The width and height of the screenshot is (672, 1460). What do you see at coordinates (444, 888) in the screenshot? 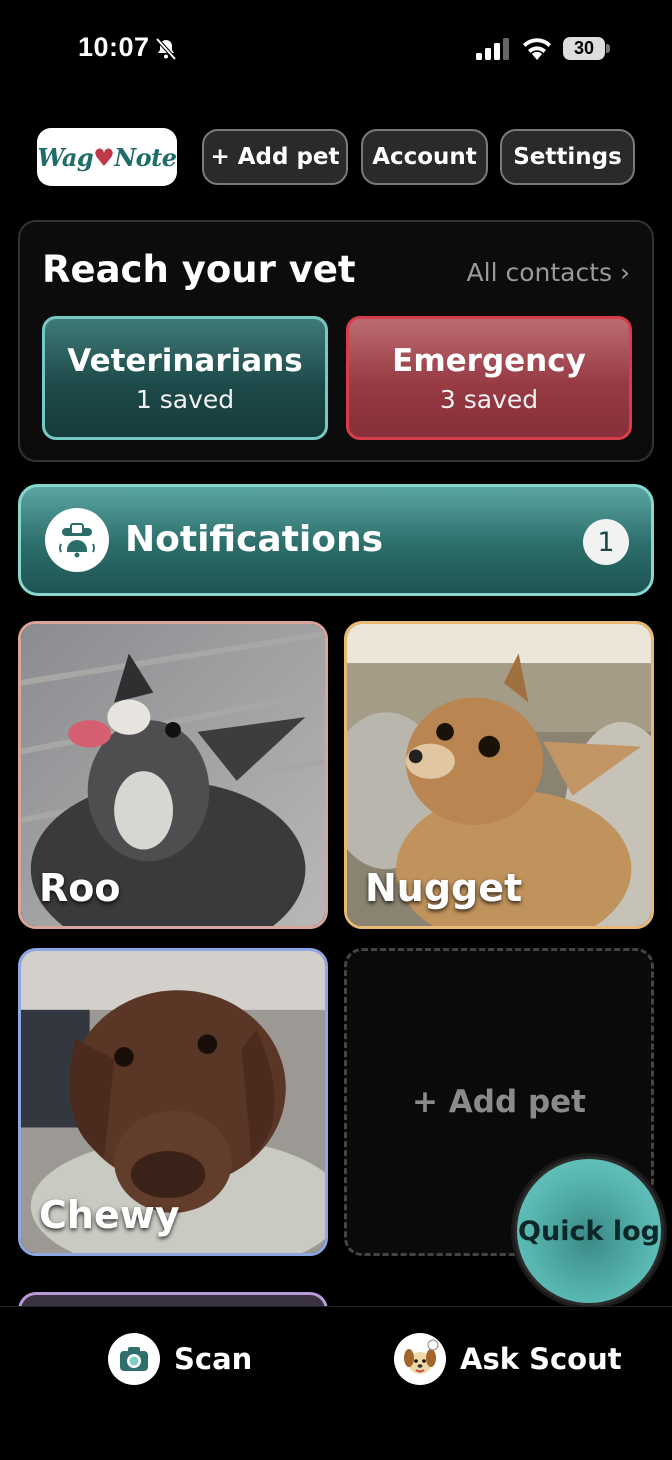
I see `pet-name: Nugget` at bounding box center [444, 888].